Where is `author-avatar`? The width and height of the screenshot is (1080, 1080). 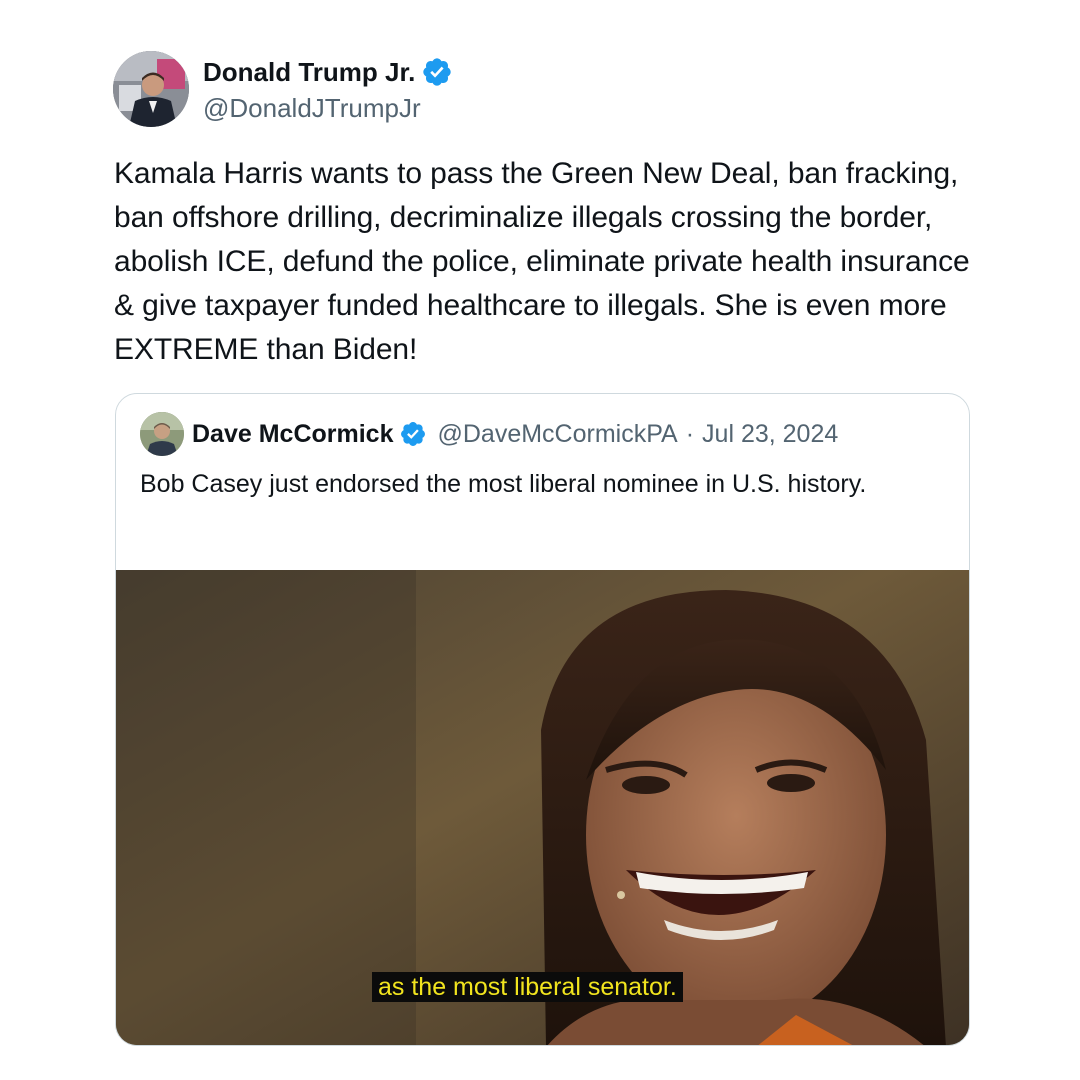 author-avatar is located at coordinates (151, 89).